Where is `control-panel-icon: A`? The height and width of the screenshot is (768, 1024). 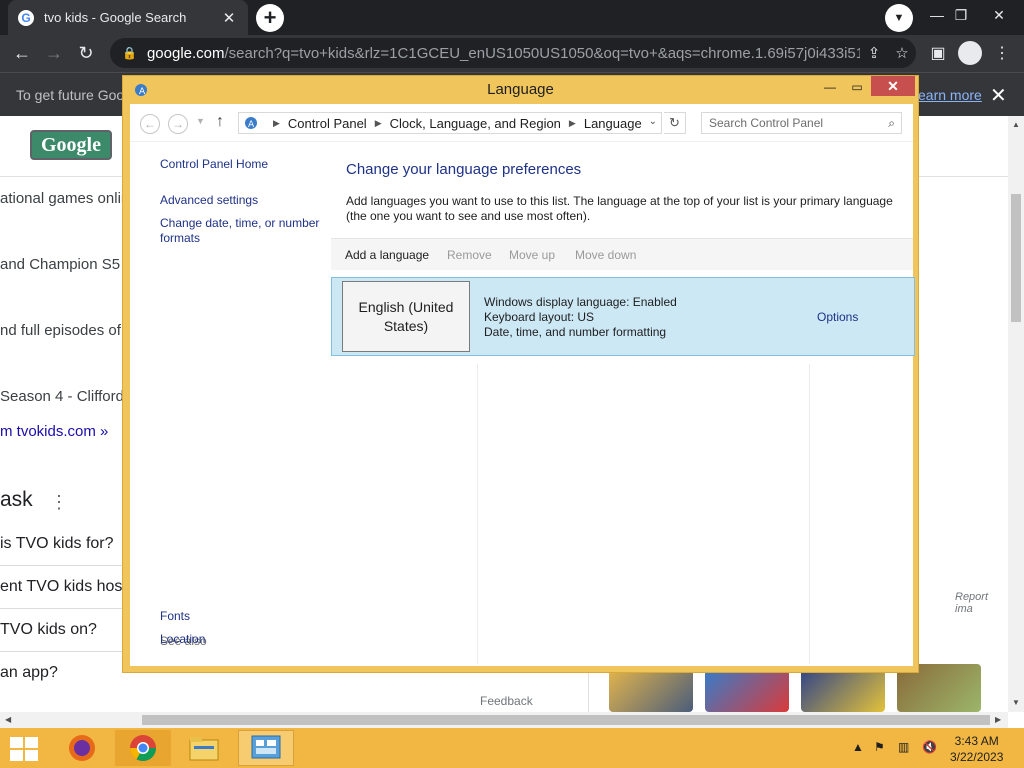
control-panel-icon: A is located at coordinates (251, 123).